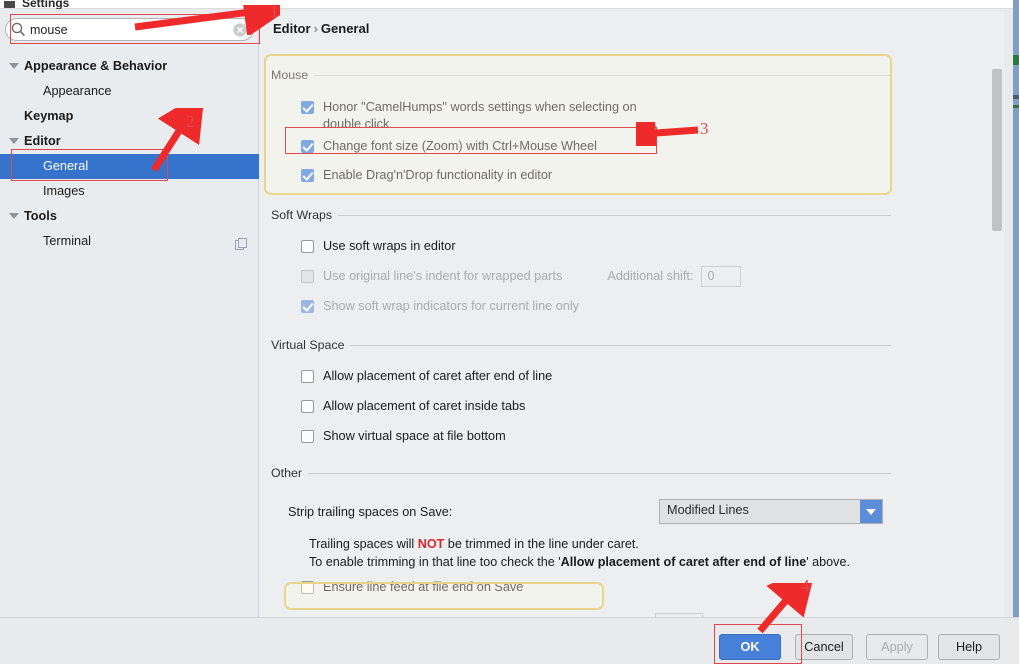  Describe the element at coordinates (129, 191) in the screenshot. I see `sidebar-item-images: Images` at that location.